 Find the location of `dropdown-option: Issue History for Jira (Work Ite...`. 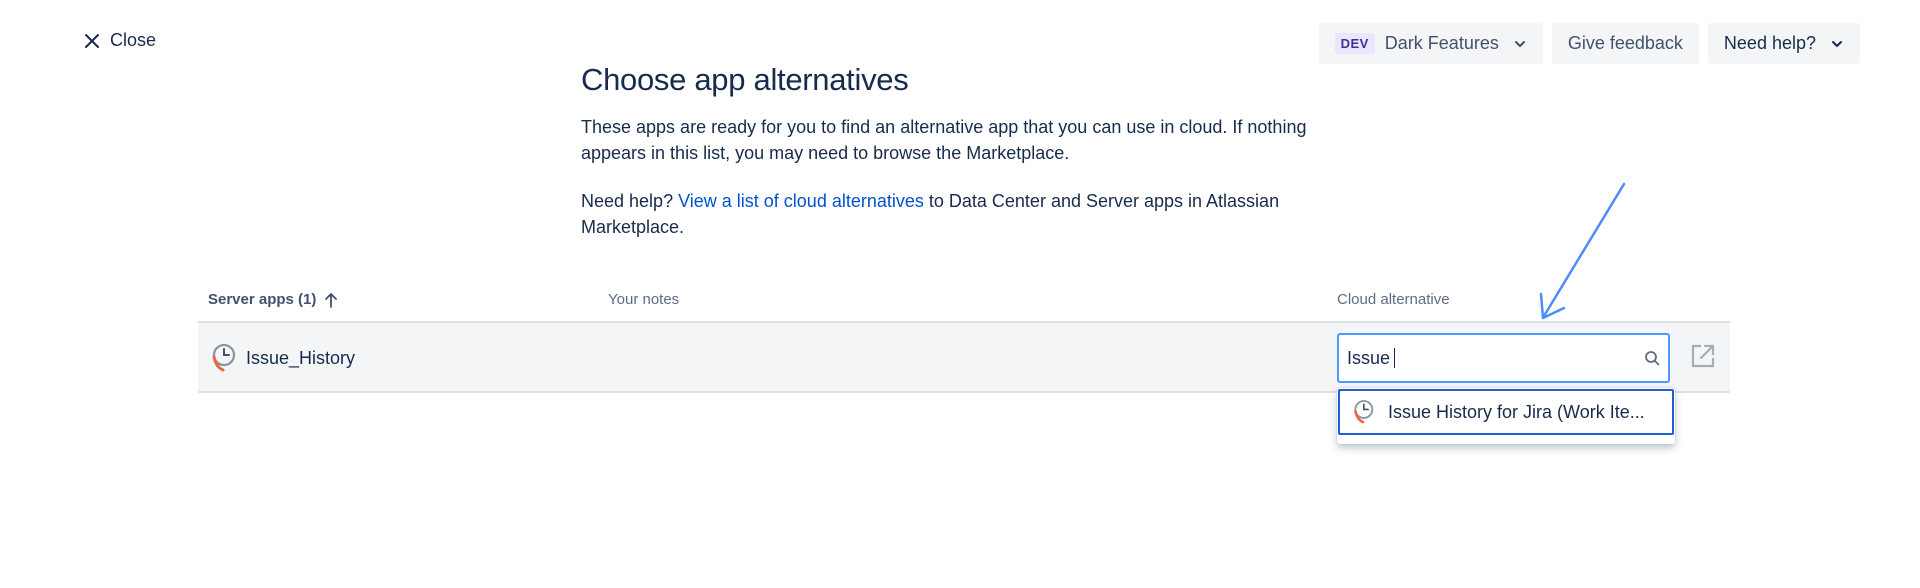

dropdown-option: Issue History for Jira (Work Ite... is located at coordinates (1506, 412).